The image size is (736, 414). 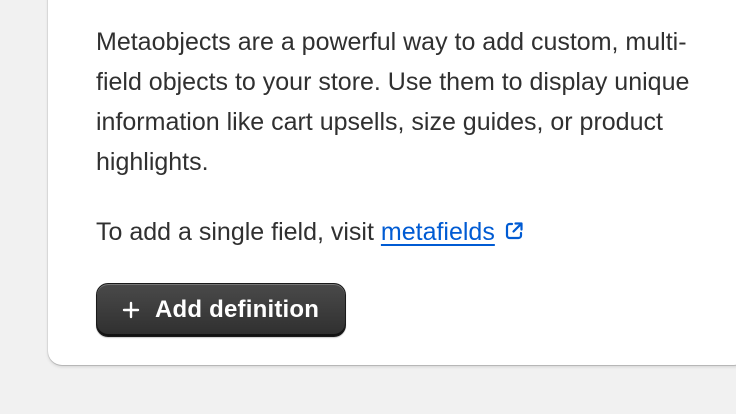 I want to click on add-definition-button: Add definition, so click(x=221, y=310).